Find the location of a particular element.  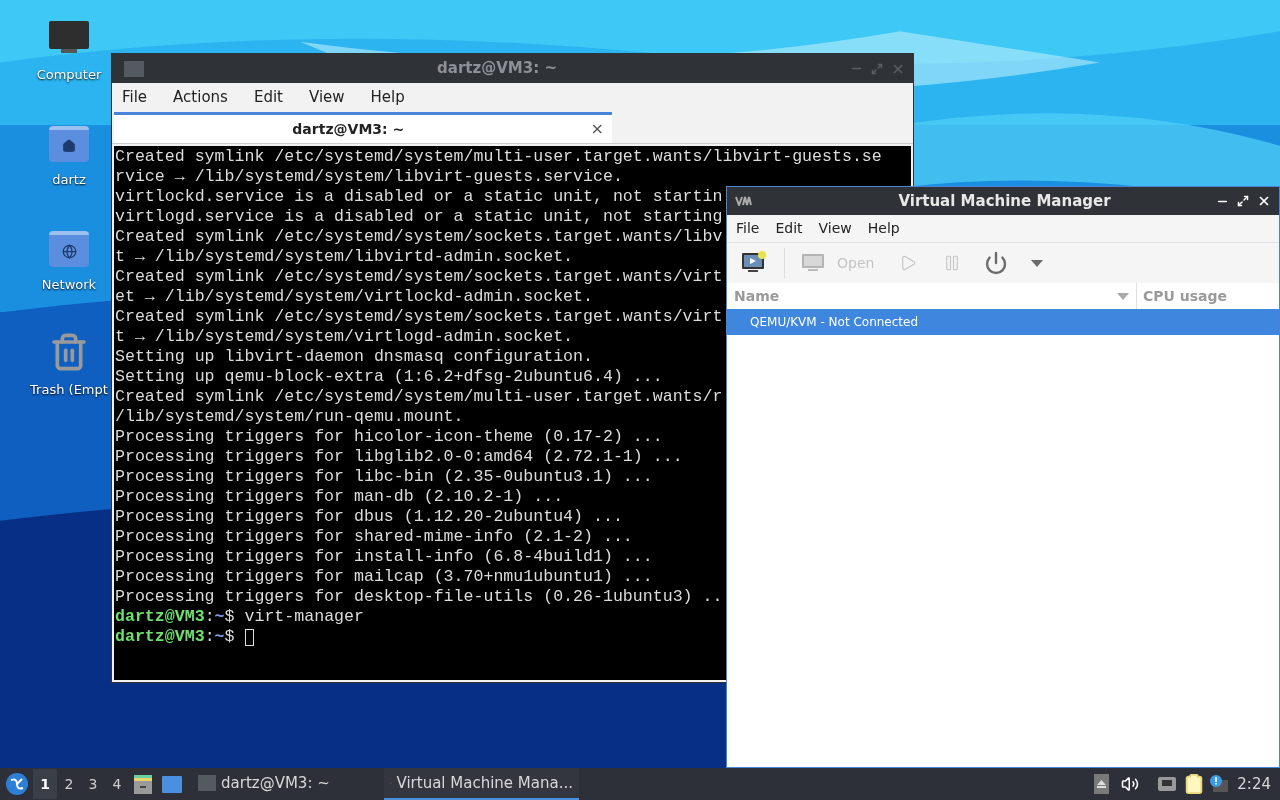

terminal-line: Created symlink /etc/systemd/system/multi-user.target.wants/libvirt-guests.se is located at coordinates (498, 157).